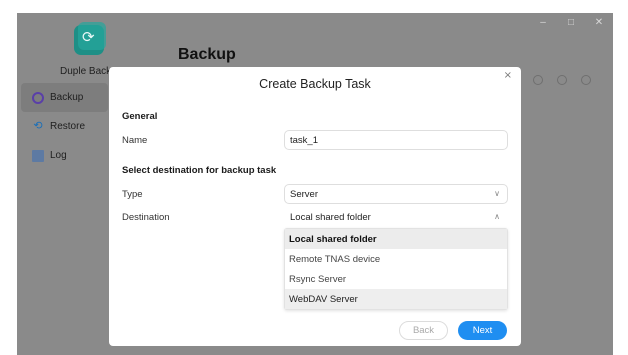 This screenshot has height=355, width=628. Describe the element at coordinates (396, 239) in the screenshot. I see `option-local-shared-folder: Local shared folder` at that location.